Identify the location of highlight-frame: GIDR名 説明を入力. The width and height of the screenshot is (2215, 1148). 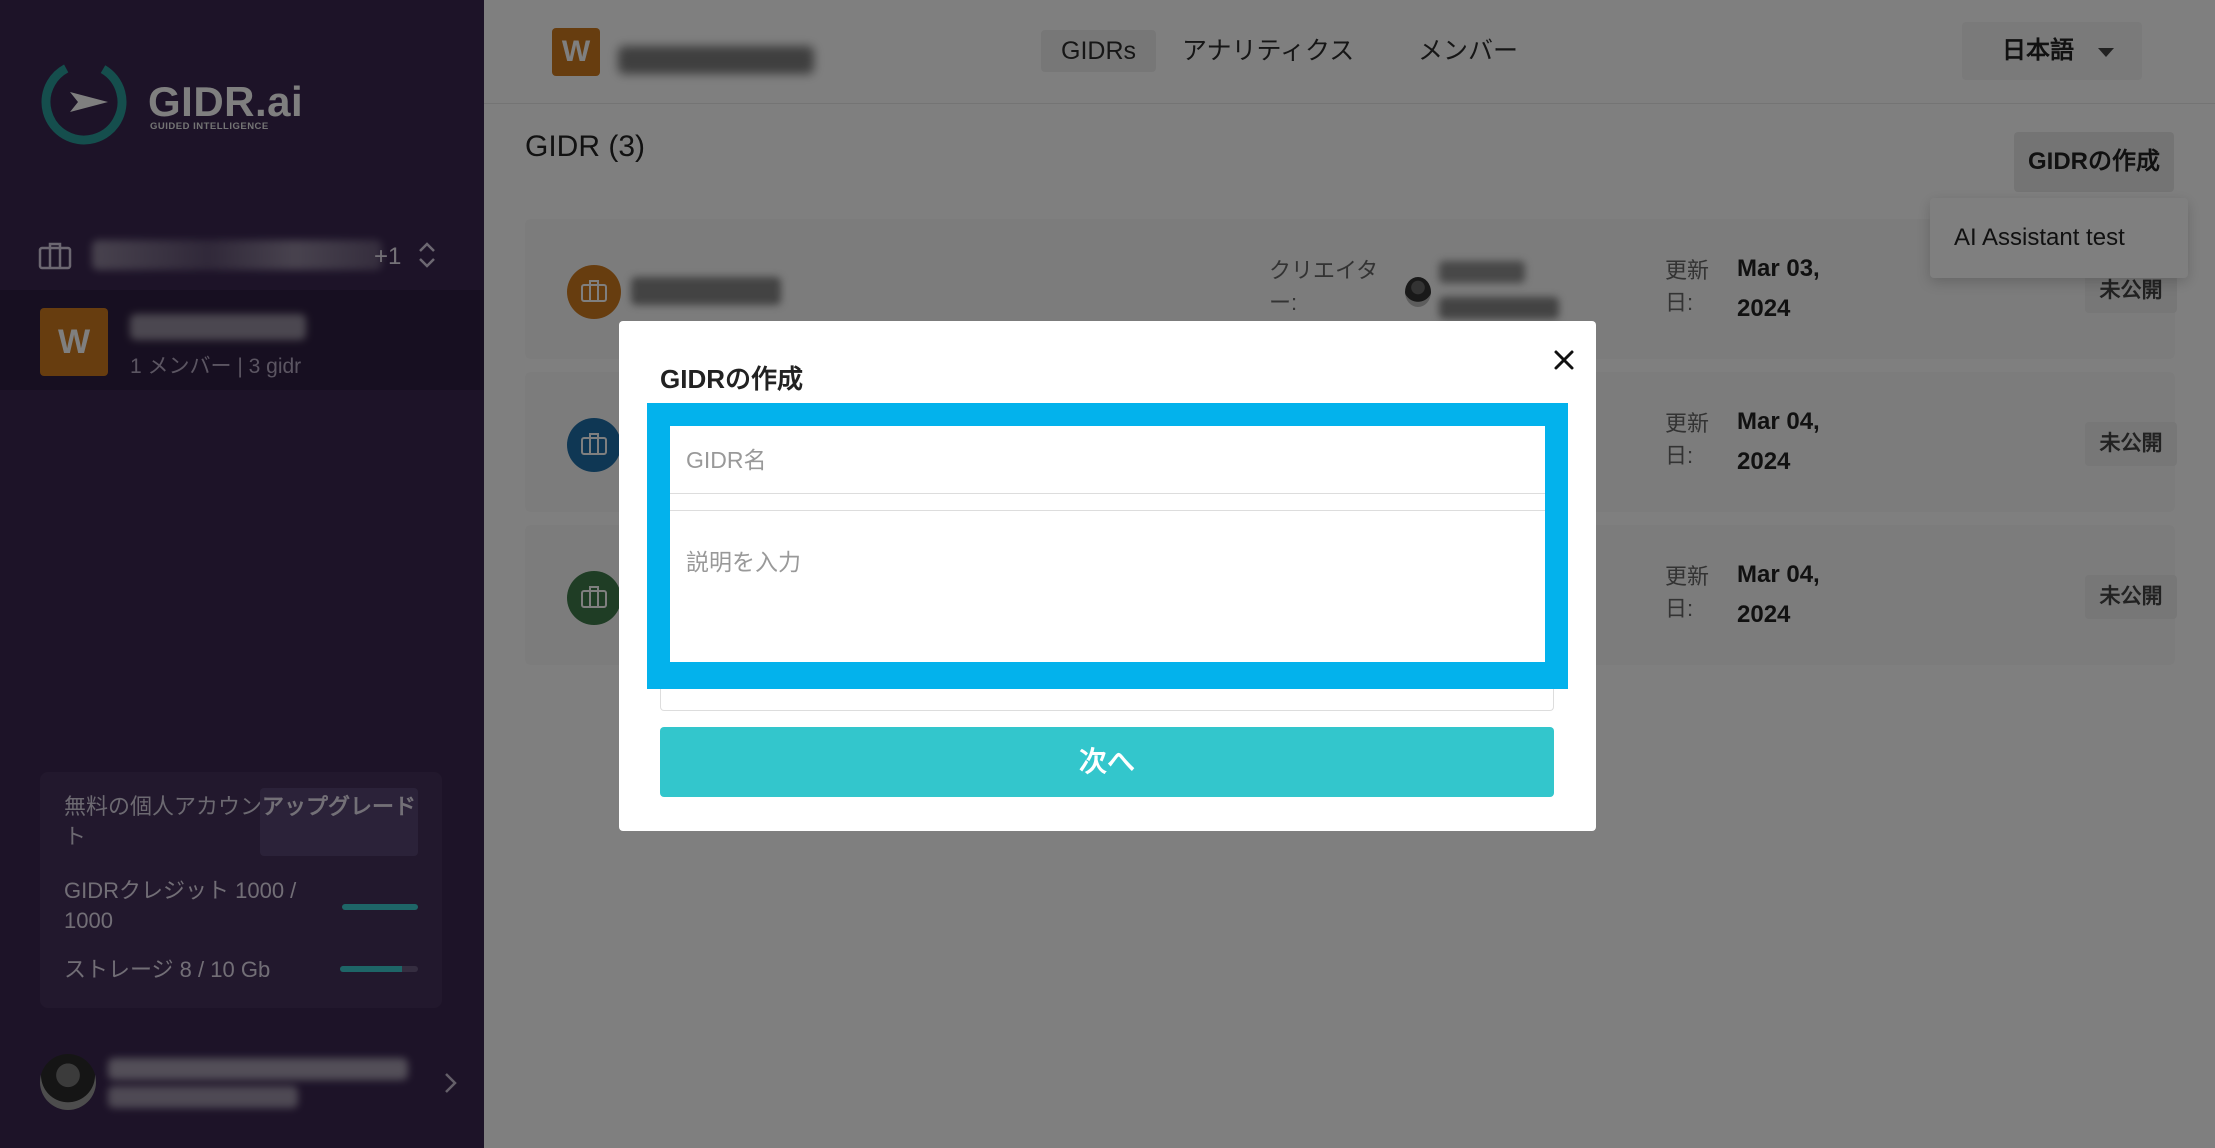
(1107, 546).